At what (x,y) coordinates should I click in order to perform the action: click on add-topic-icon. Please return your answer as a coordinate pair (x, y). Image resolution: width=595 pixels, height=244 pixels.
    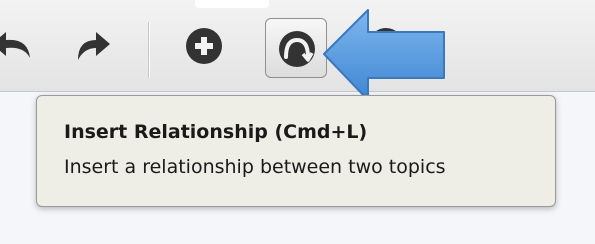
    Looking at the image, I should click on (204, 46).